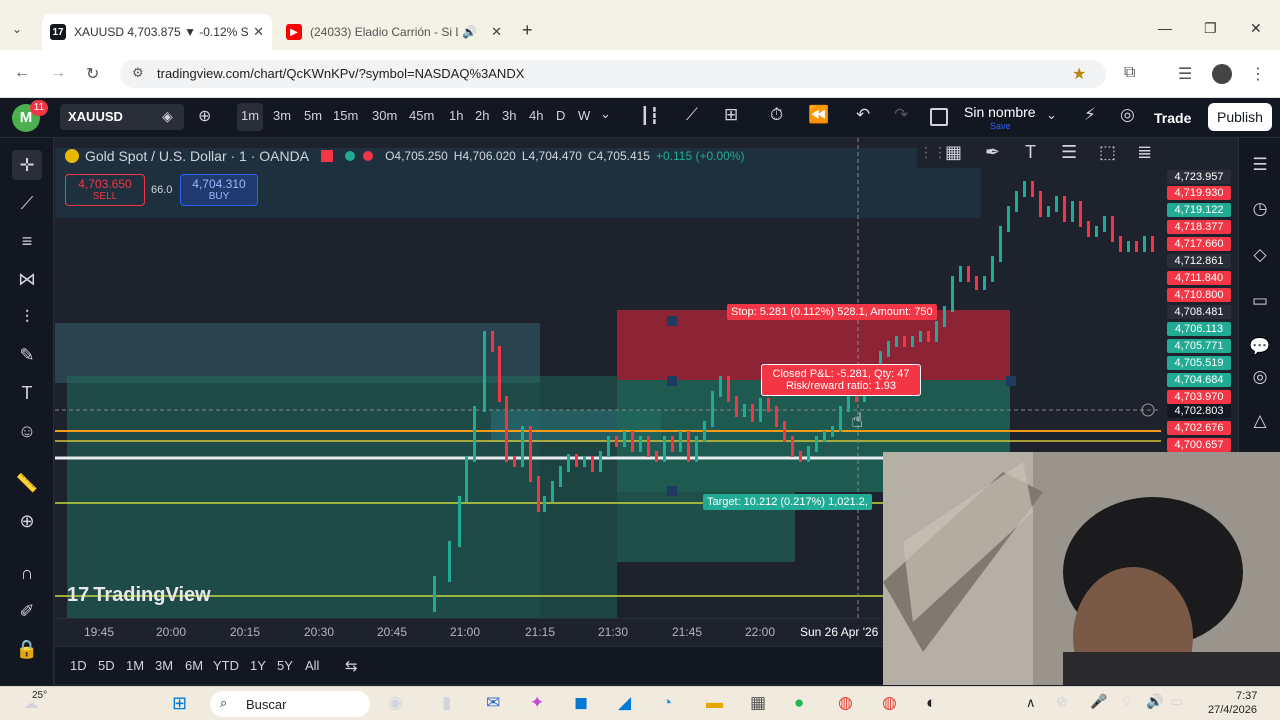 This screenshot has width=1280, height=720. I want to click on magnet-icon: ∩, so click(27, 573).